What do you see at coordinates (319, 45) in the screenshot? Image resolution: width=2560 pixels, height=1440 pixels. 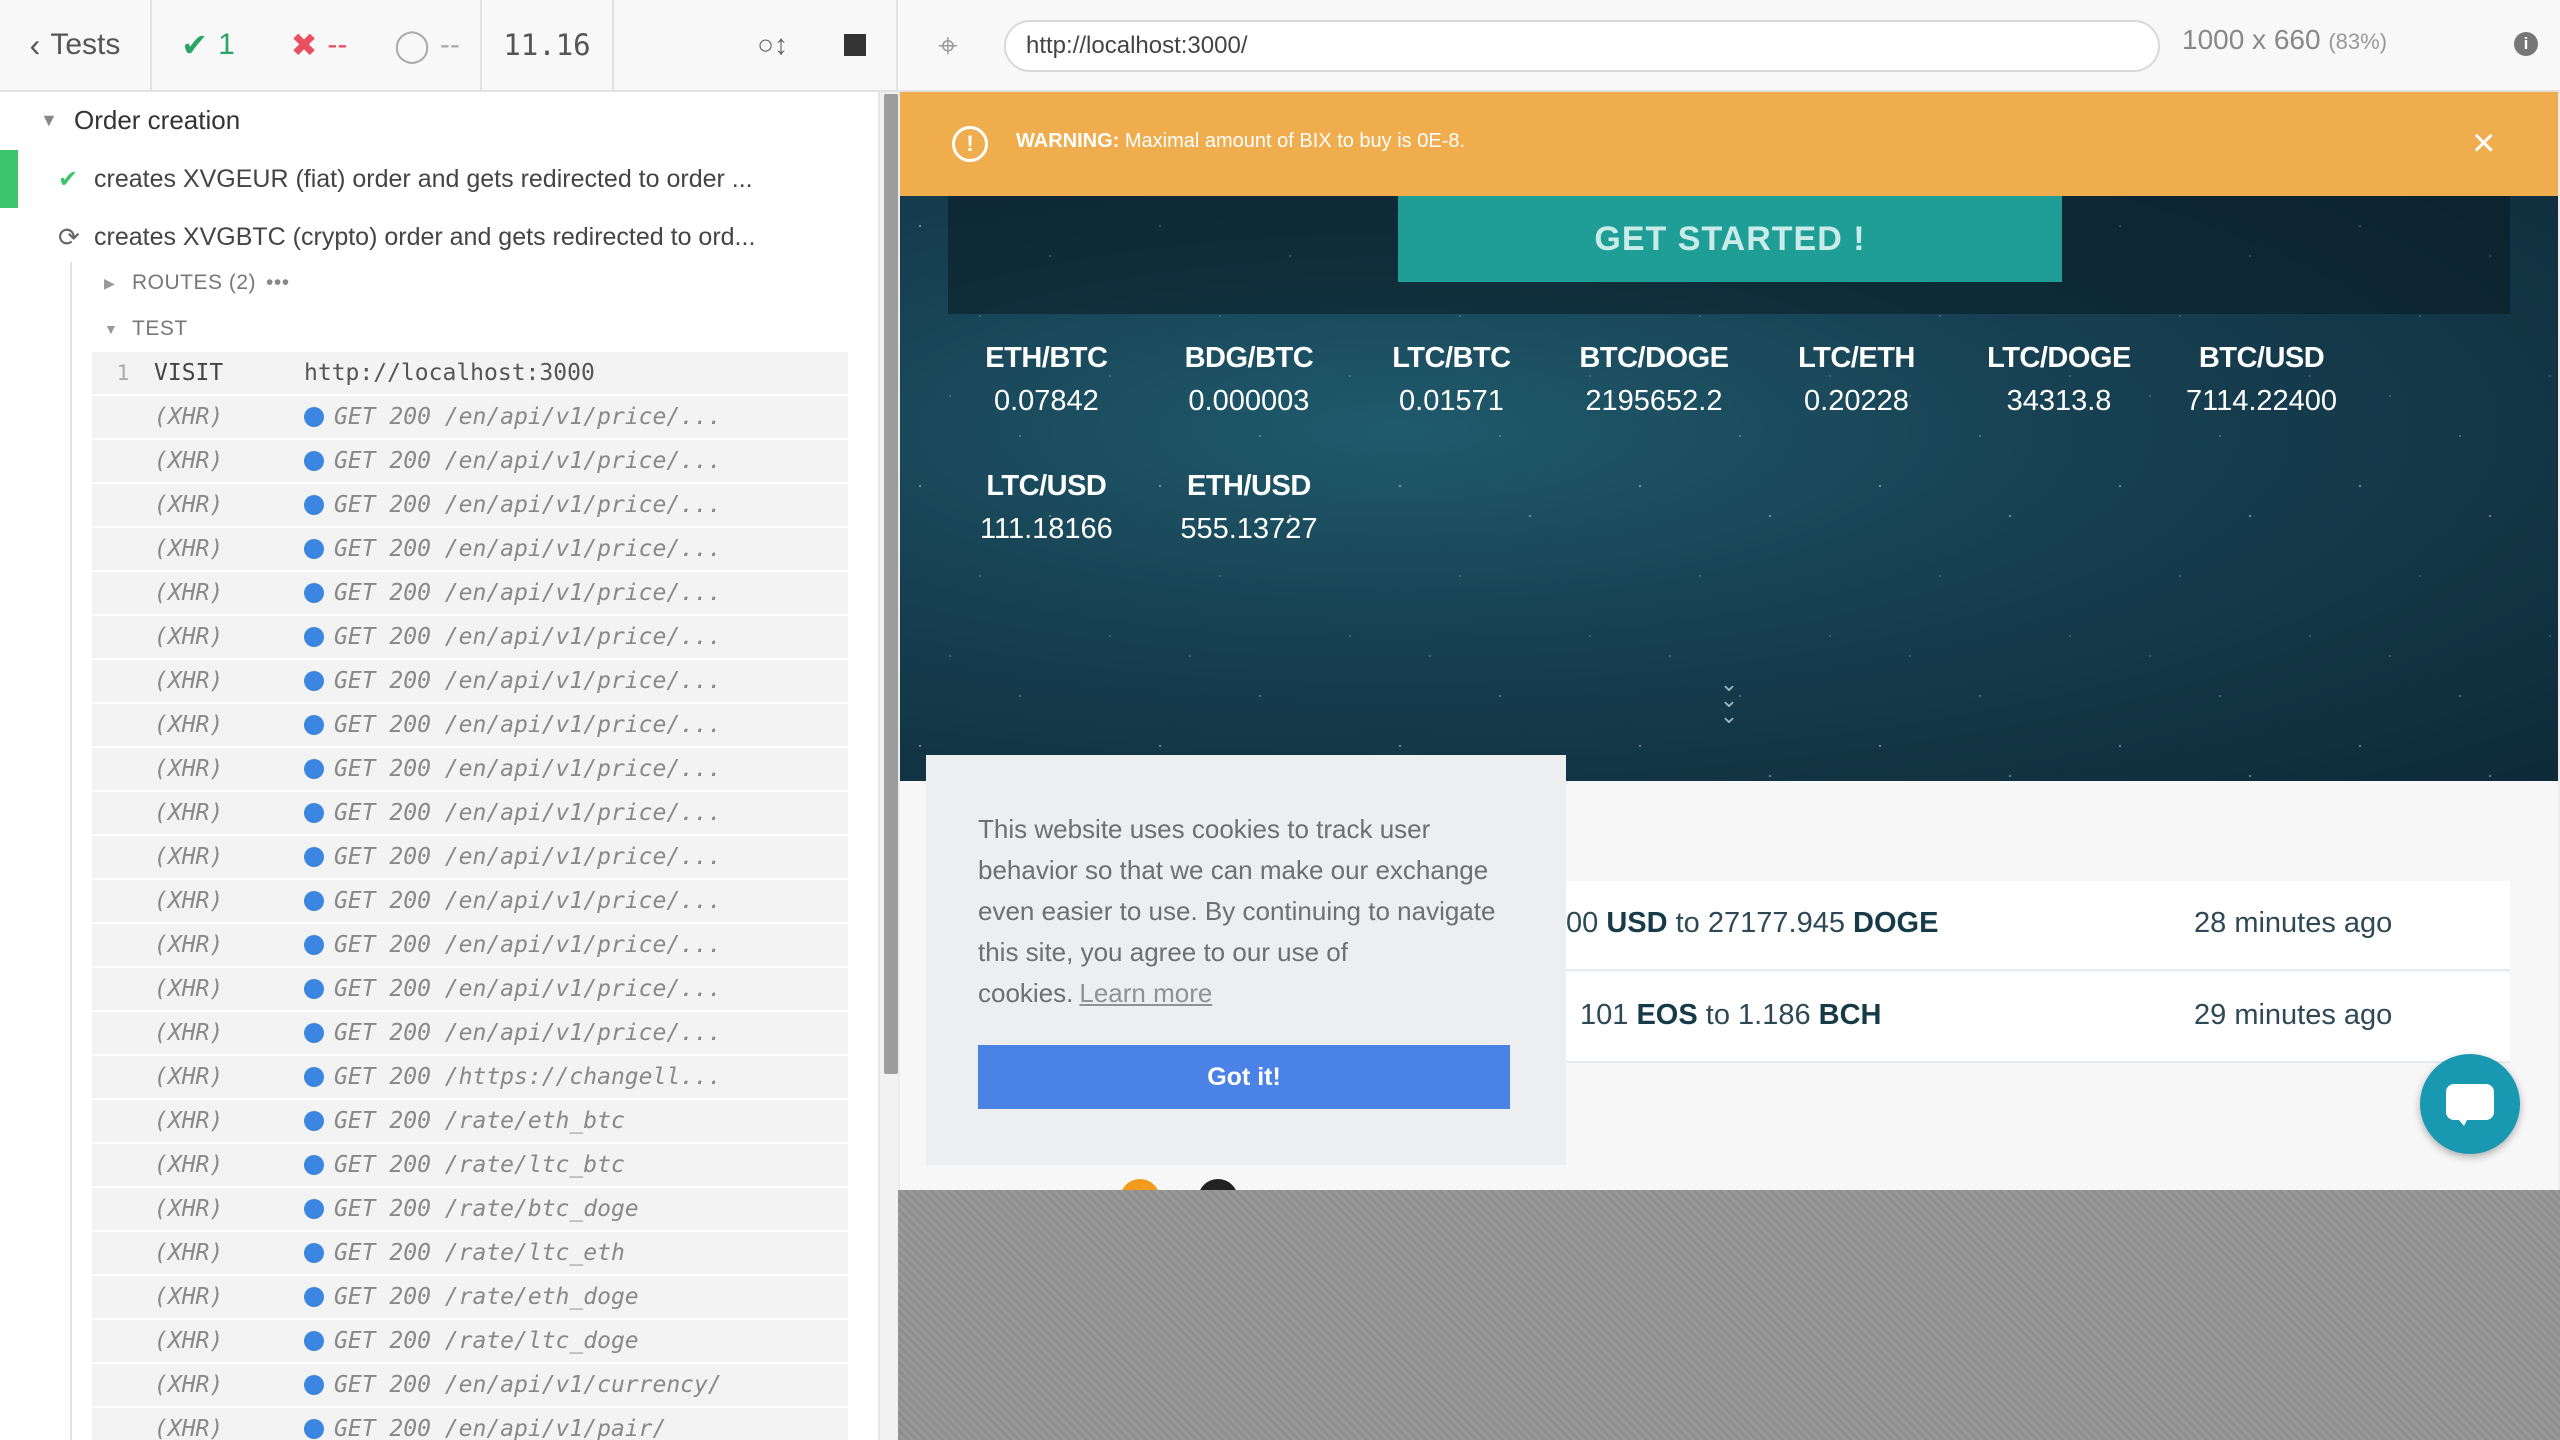 I see `failed-count: ✖ --` at bounding box center [319, 45].